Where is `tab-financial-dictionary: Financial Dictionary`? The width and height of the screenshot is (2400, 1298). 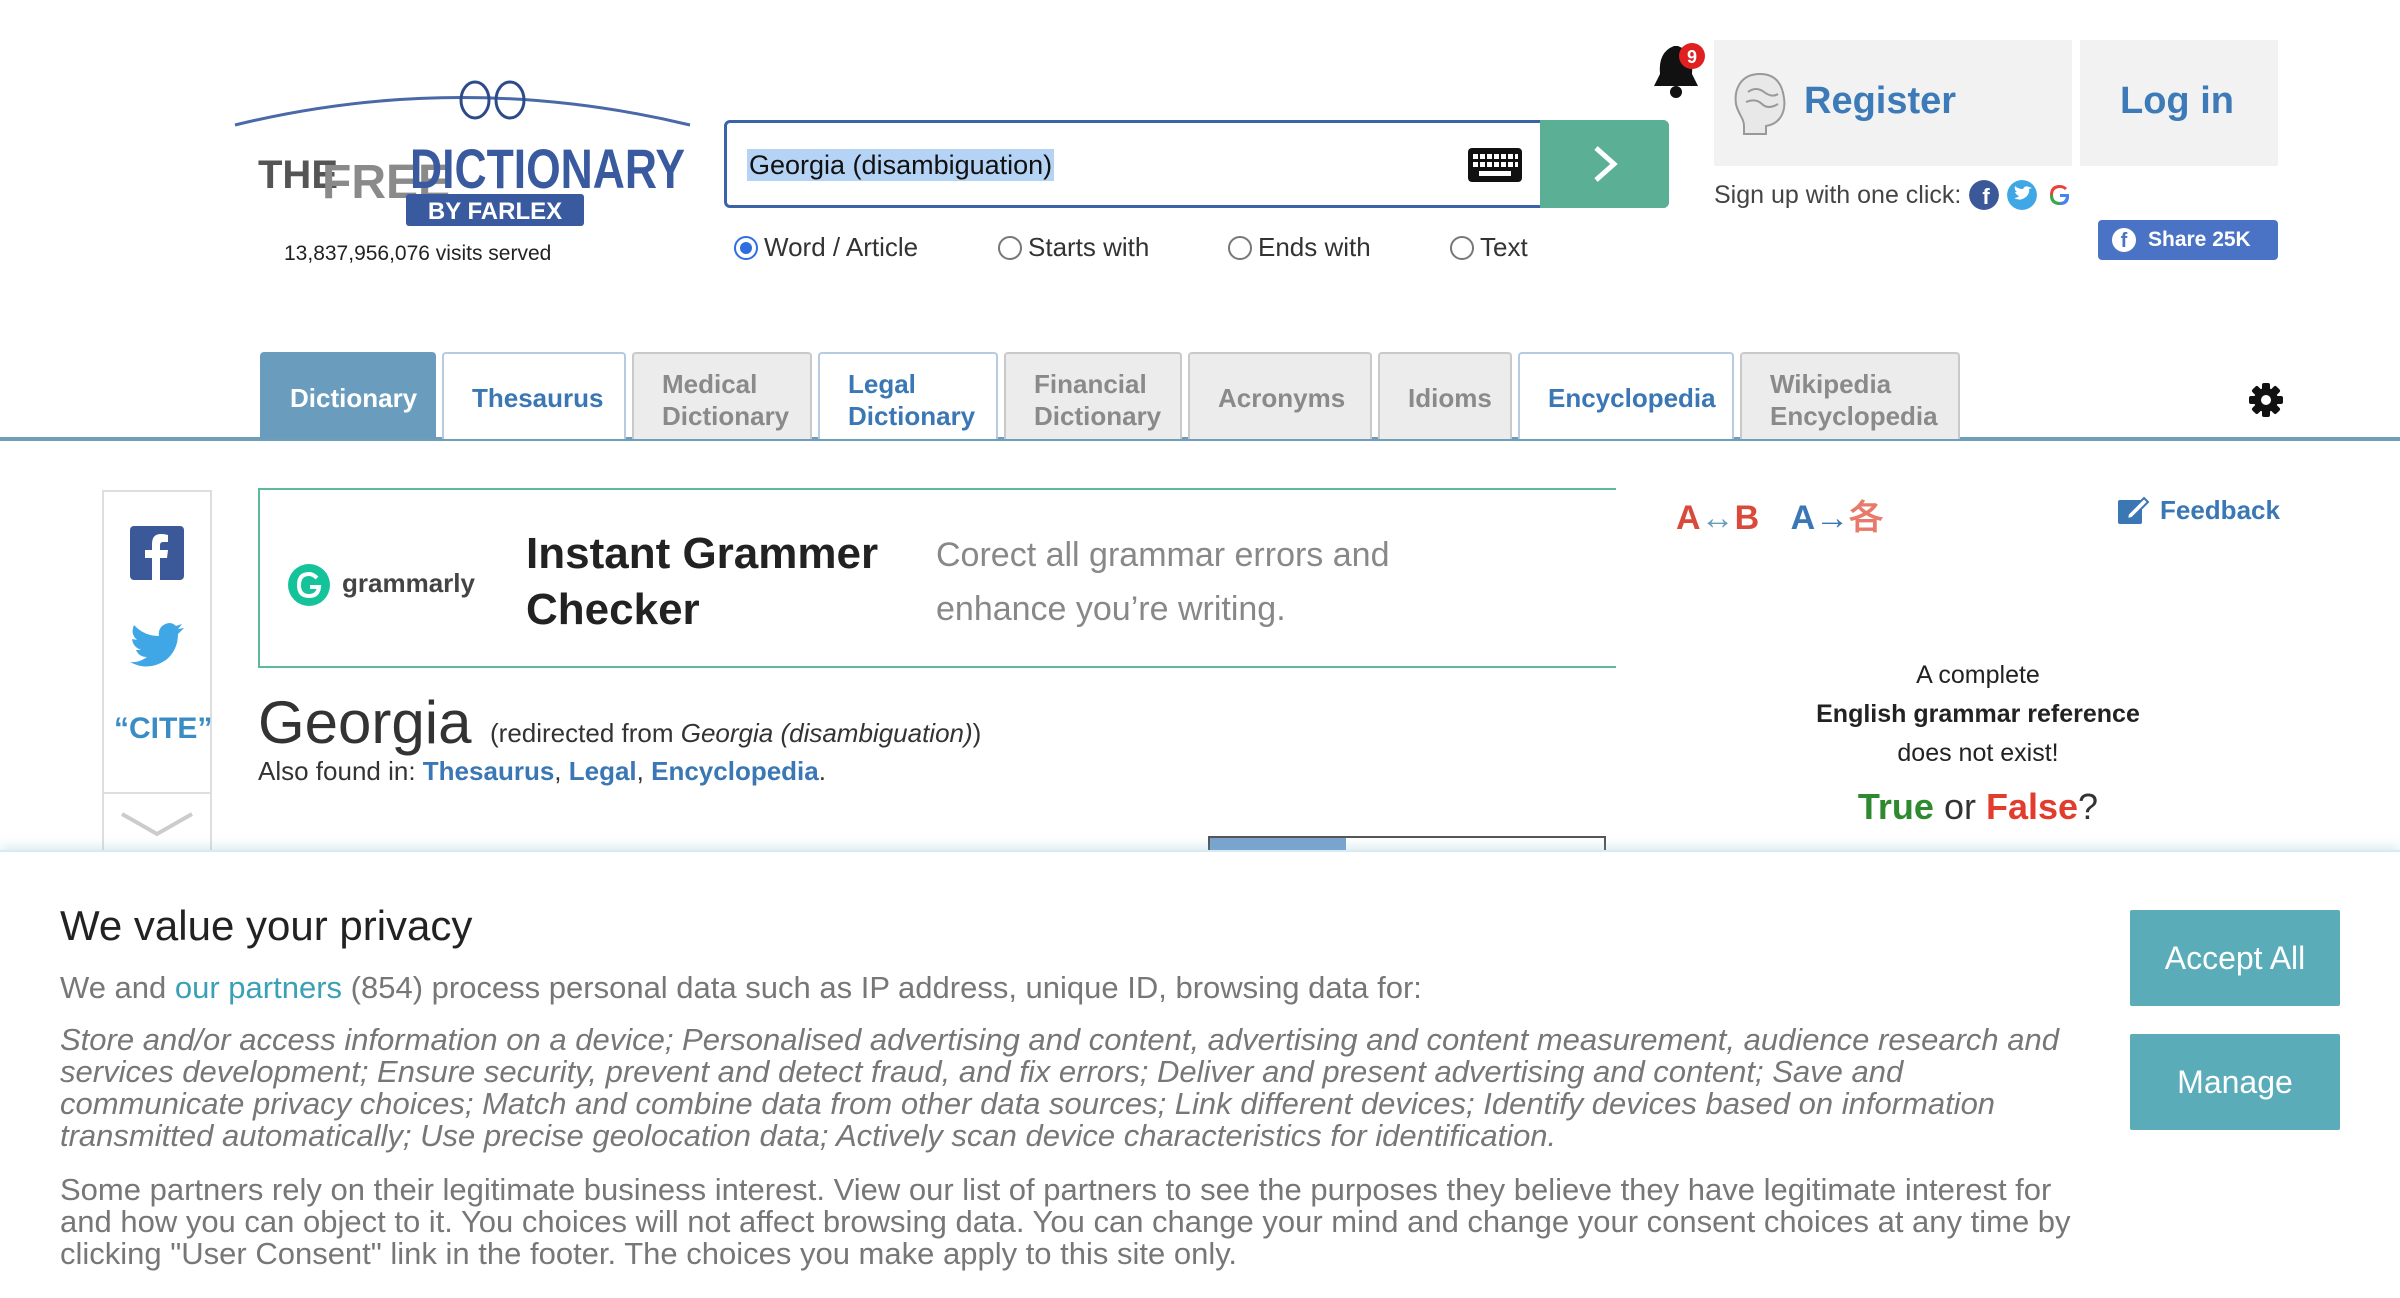
tab-financial-dictionary: Financial Dictionary is located at coordinates (1093, 395).